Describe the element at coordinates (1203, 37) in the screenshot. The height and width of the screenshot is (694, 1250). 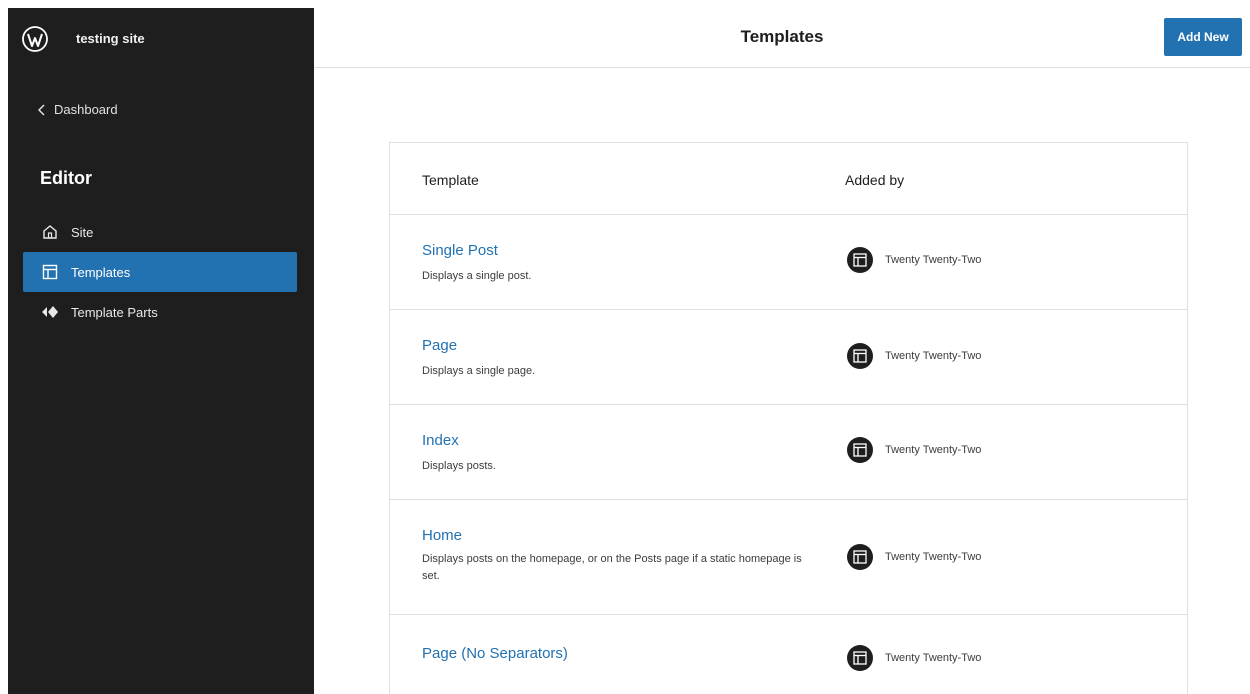
I see `add-new-button: Add New` at that location.